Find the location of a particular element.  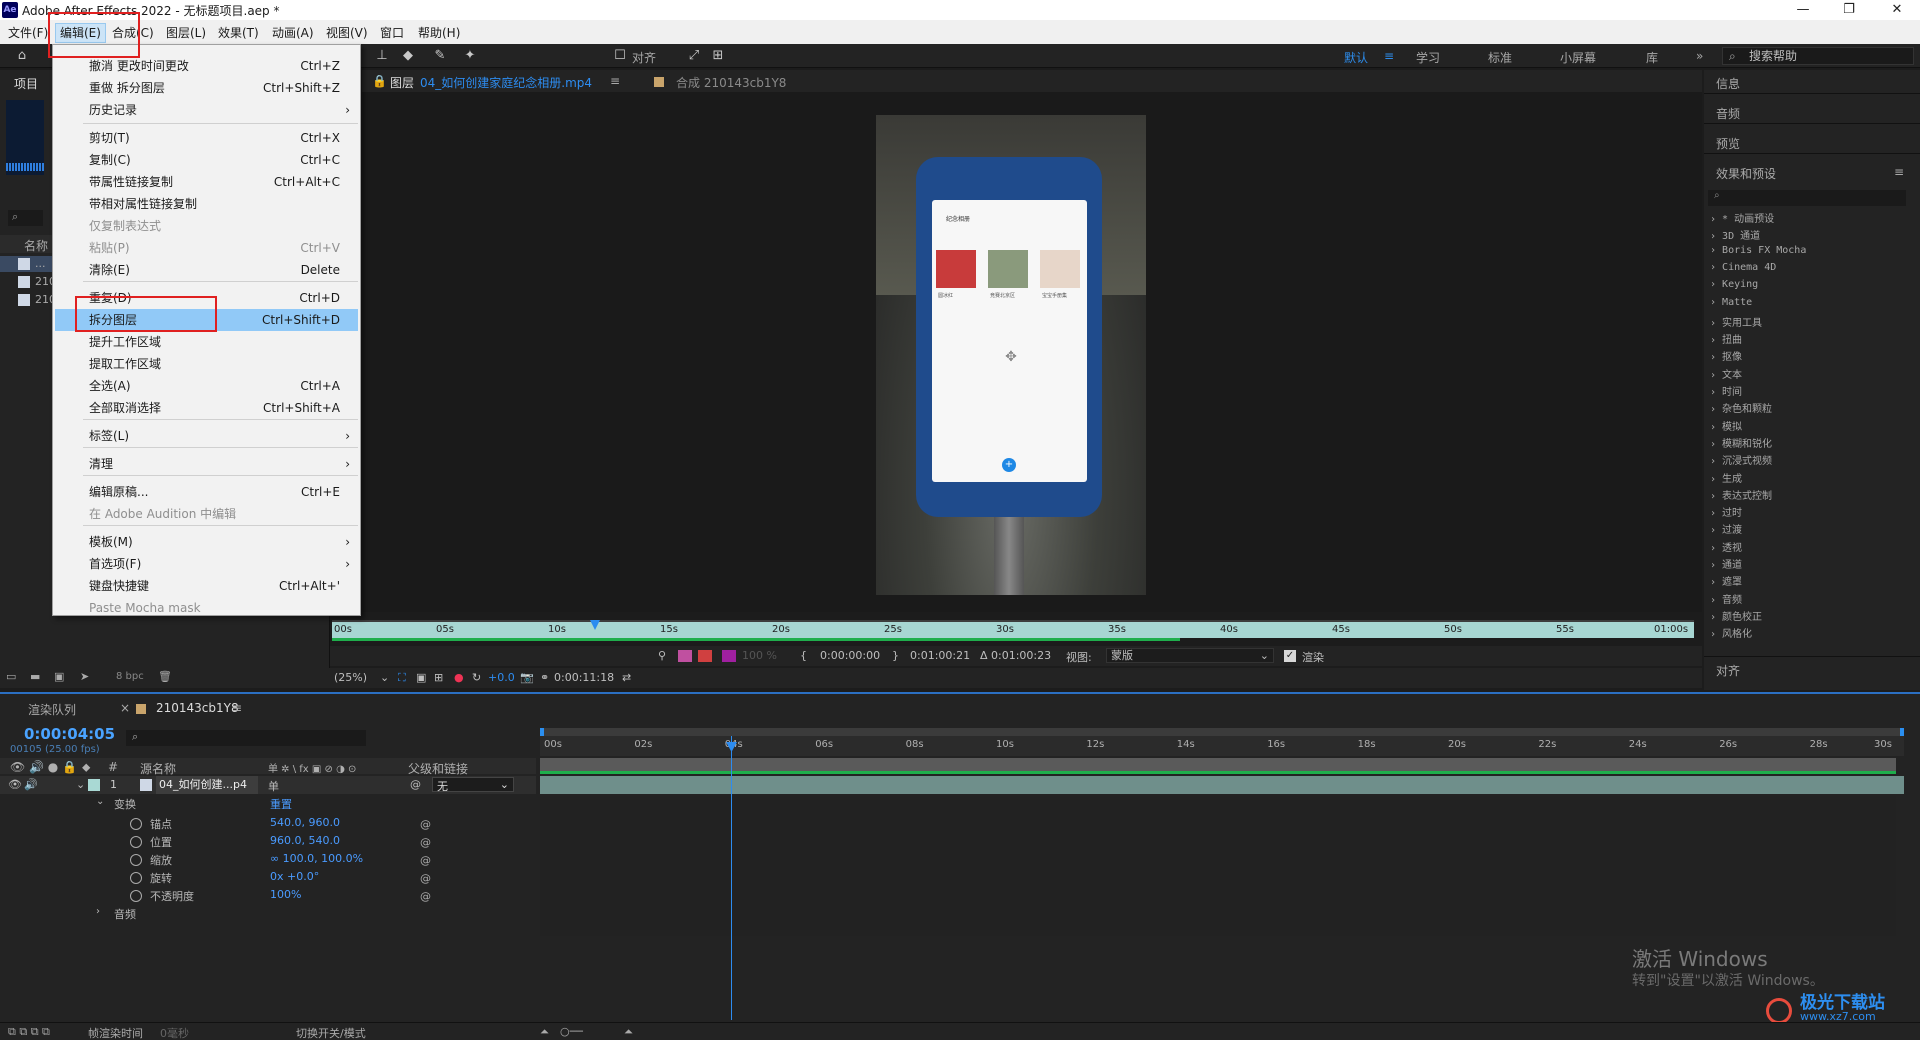

effects-category: › 沉浸式视频 is located at coordinates (1741, 459).